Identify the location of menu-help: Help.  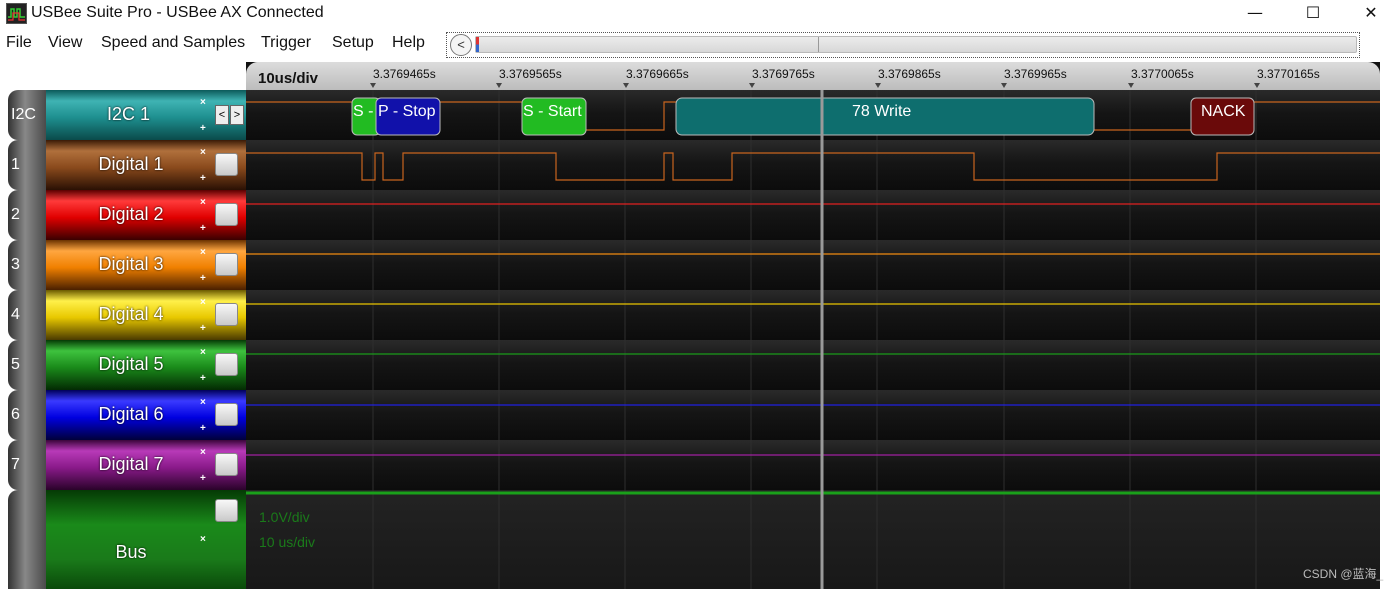
(408, 43).